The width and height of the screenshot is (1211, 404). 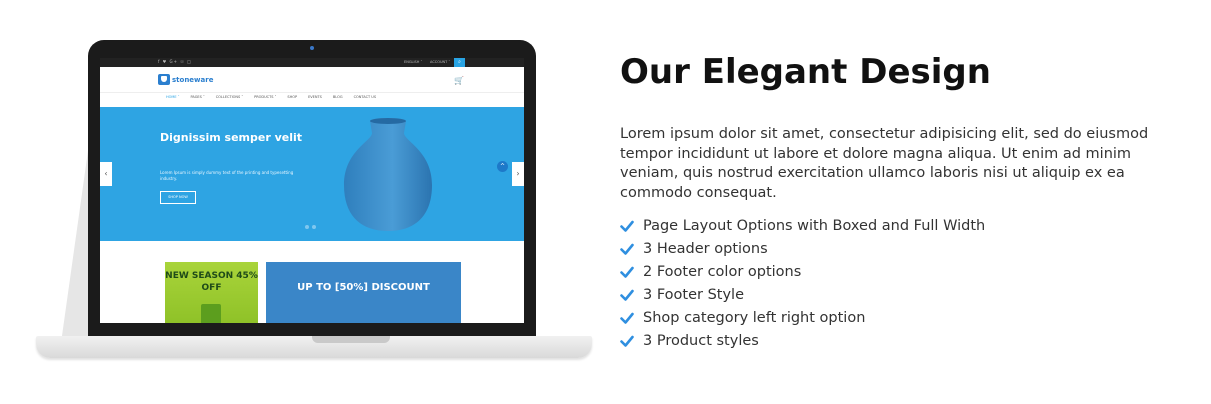 What do you see at coordinates (459, 62) in the screenshot?
I see `search-icon: ⌕` at bounding box center [459, 62].